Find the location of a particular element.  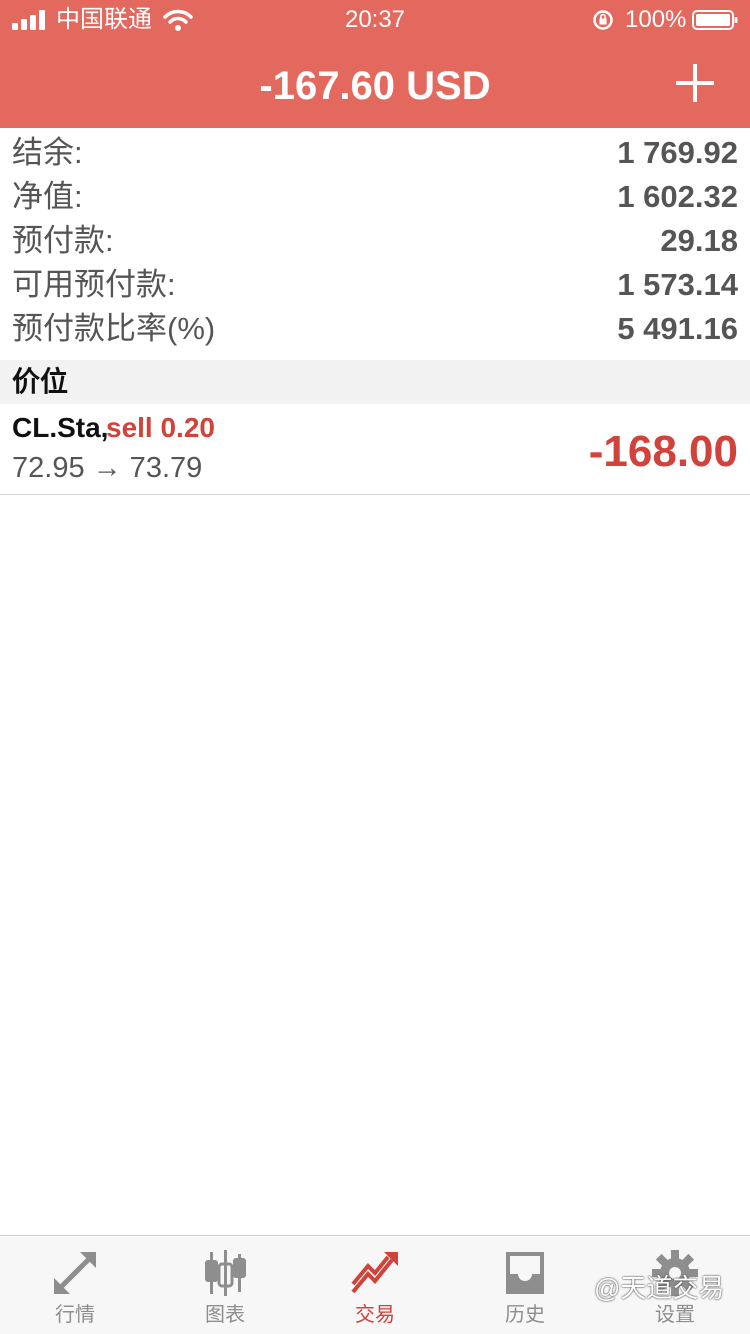

tab-label: 图表 is located at coordinates (225, 1315).